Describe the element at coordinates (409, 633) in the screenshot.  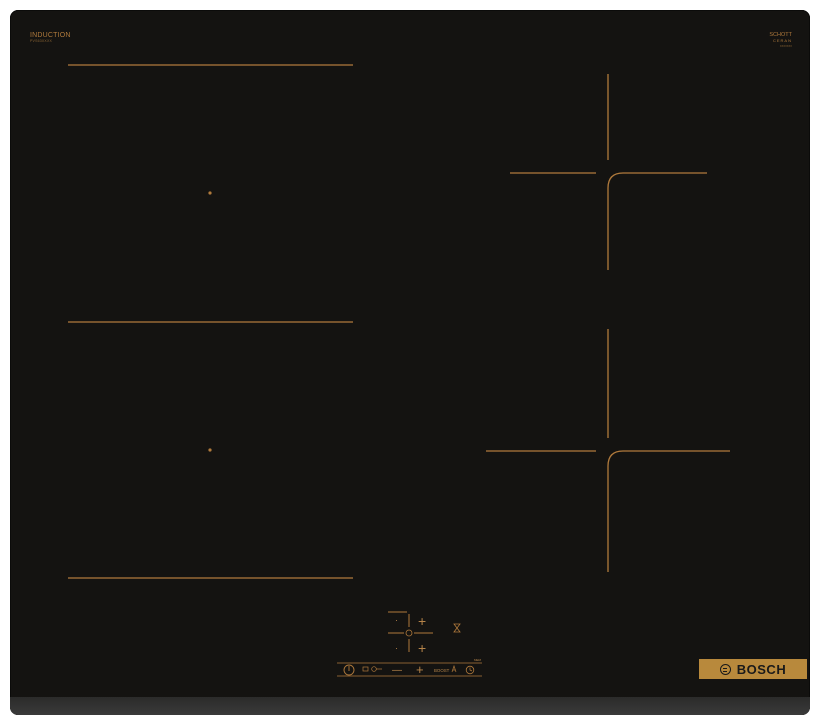
I see `clock-icon` at that location.